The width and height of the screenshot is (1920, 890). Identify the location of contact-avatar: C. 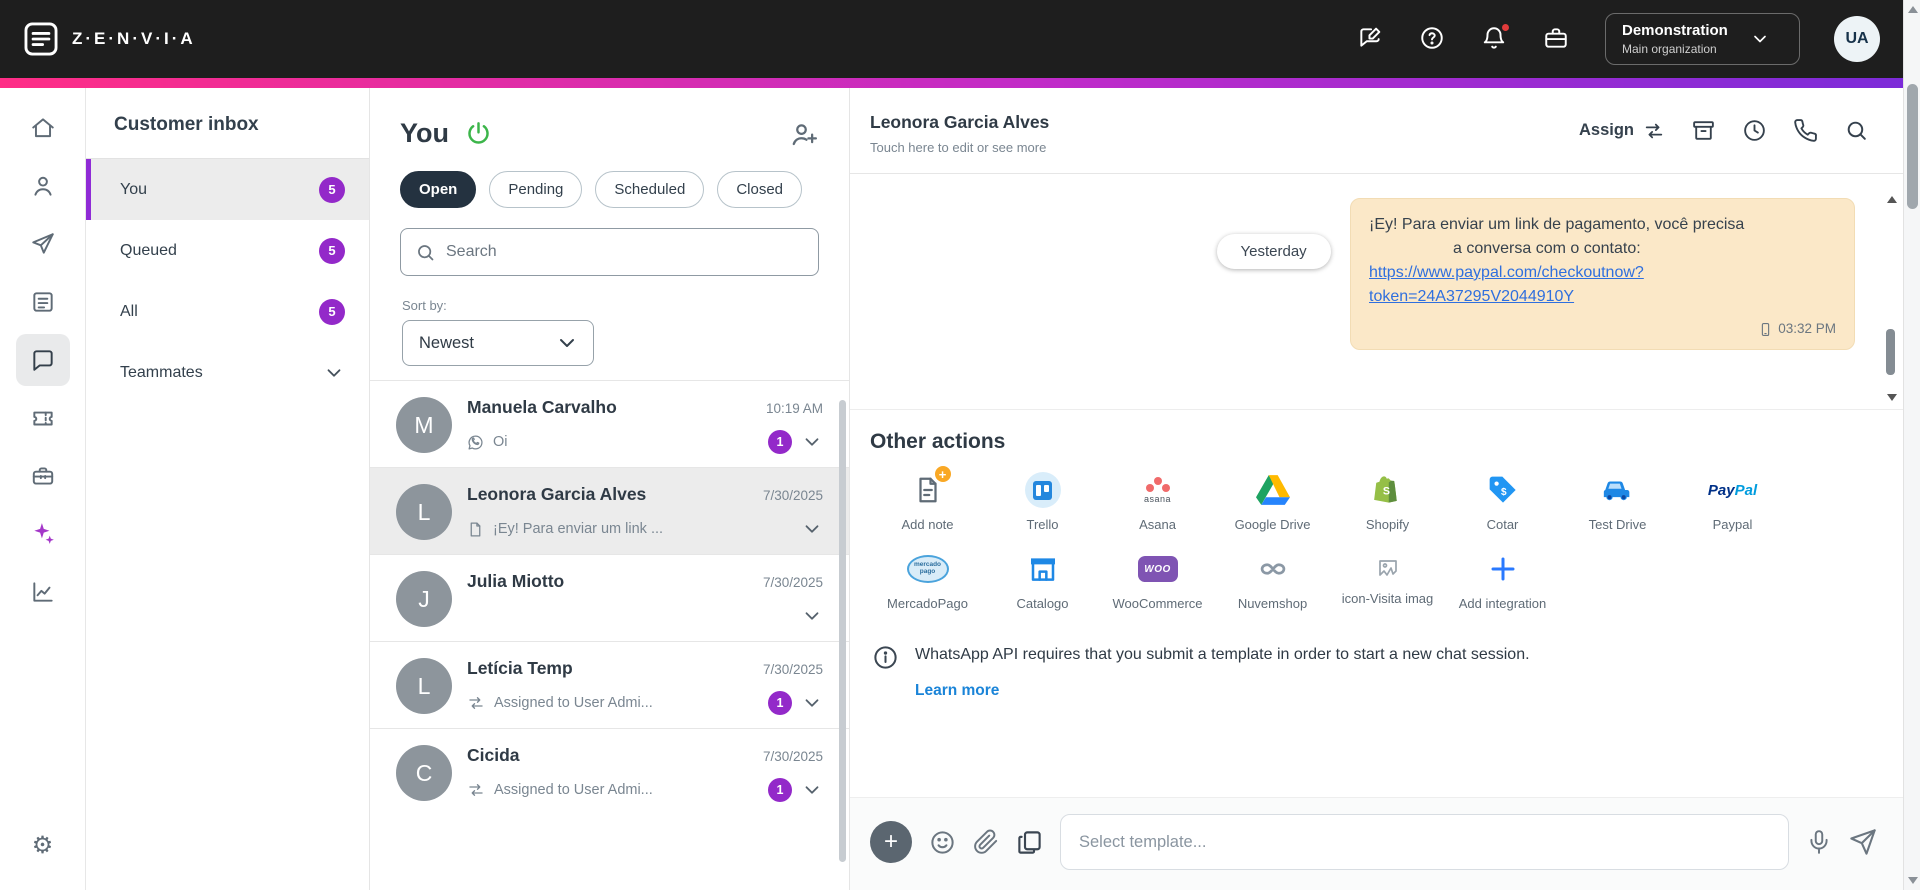
(424, 773).